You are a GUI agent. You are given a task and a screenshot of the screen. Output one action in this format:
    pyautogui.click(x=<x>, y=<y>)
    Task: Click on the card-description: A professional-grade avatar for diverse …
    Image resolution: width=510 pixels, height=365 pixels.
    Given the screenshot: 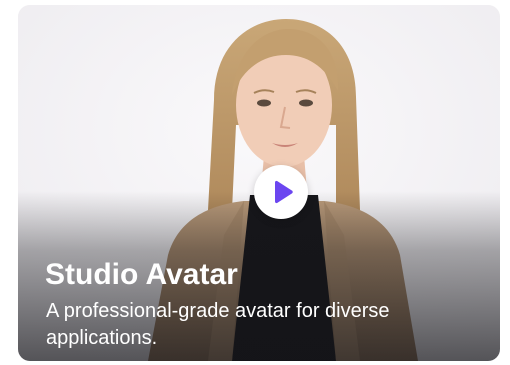 What is the action you would take?
    pyautogui.click(x=218, y=324)
    